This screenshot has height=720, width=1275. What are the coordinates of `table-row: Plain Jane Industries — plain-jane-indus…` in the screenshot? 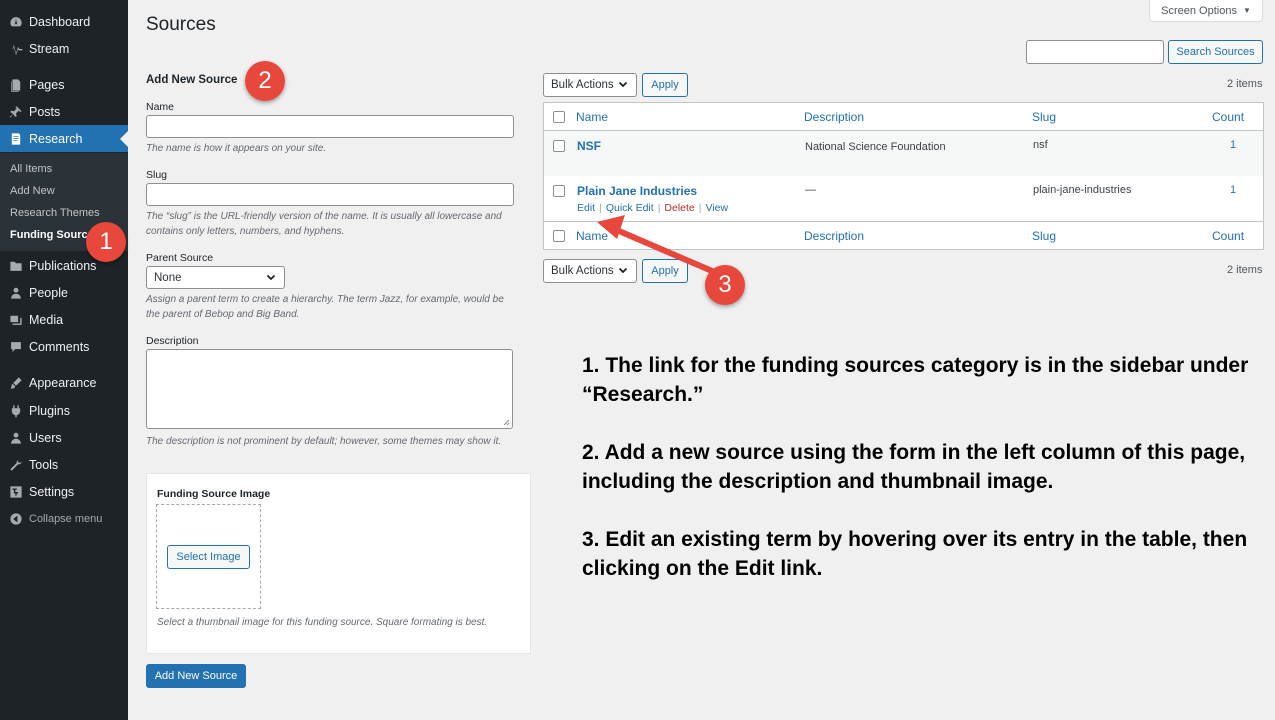 It's located at (903, 198).